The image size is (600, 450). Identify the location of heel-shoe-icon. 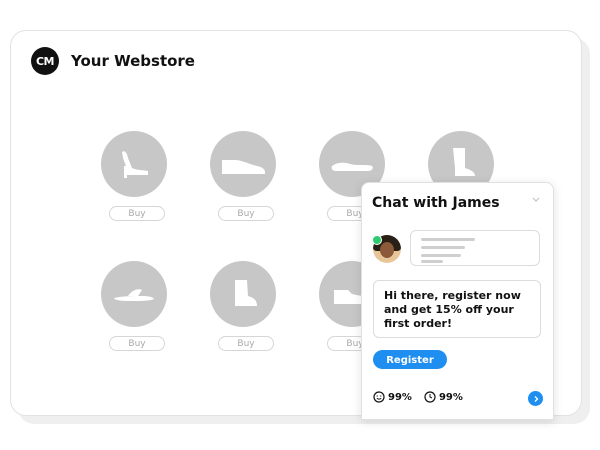
(135, 164).